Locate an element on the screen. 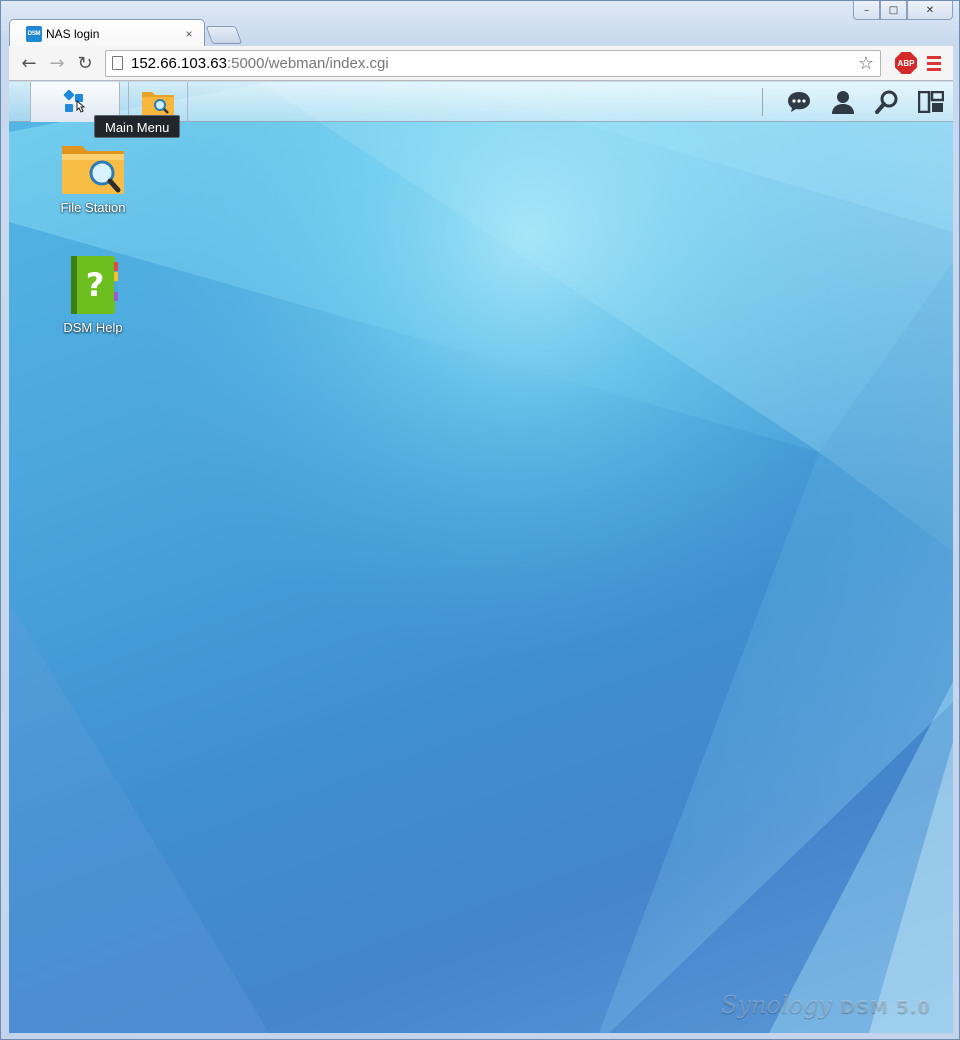 Image resolution: width=960 pixels, height=1040 pixels. url-host: 152.66.103.63 is located at coordinates (179, 63).